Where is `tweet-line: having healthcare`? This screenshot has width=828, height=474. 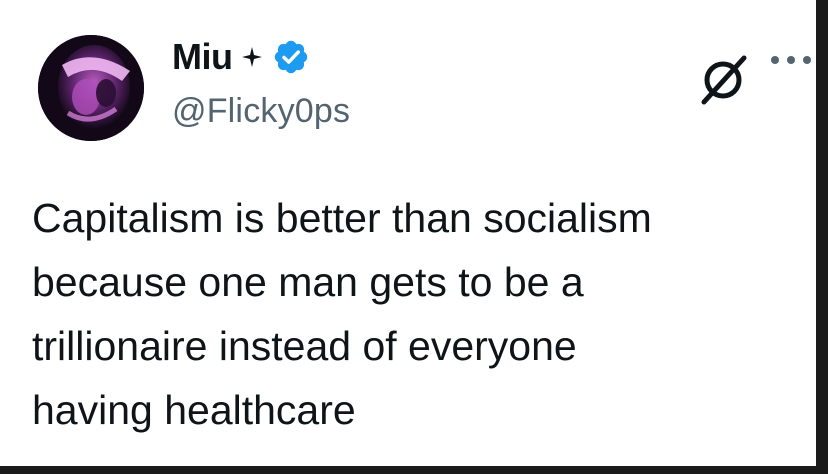
tweet-line: having healthcare is located at coordinates (194, 410).